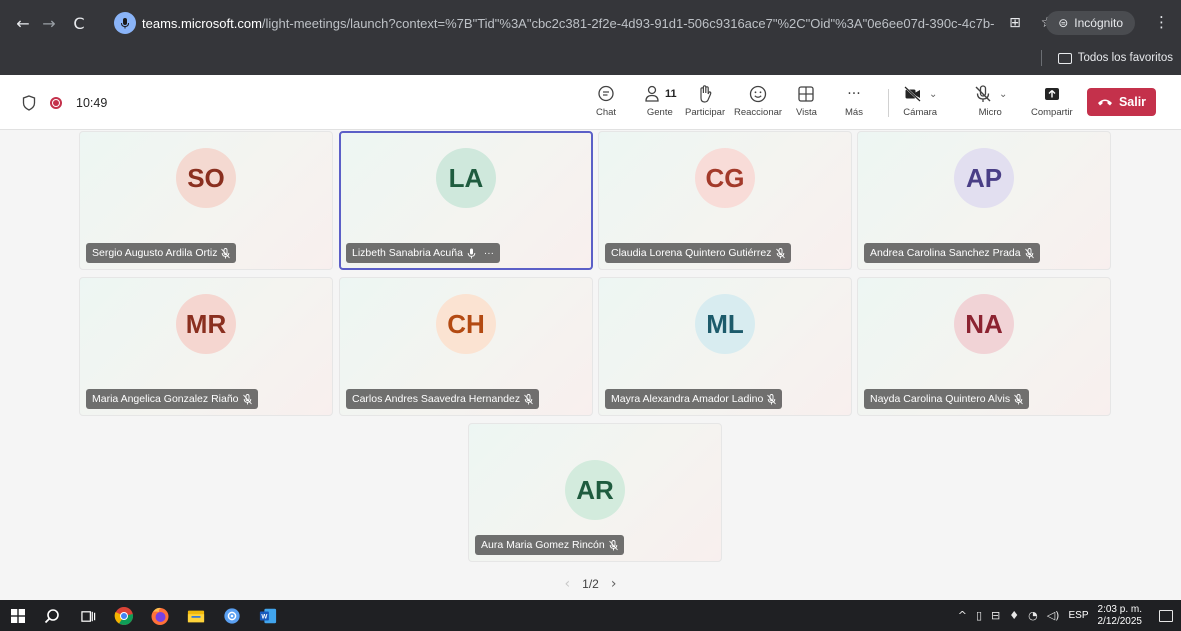 This screenshot has height=631, width=1181. I want to click on mic-off-icon, so click(983, 93).